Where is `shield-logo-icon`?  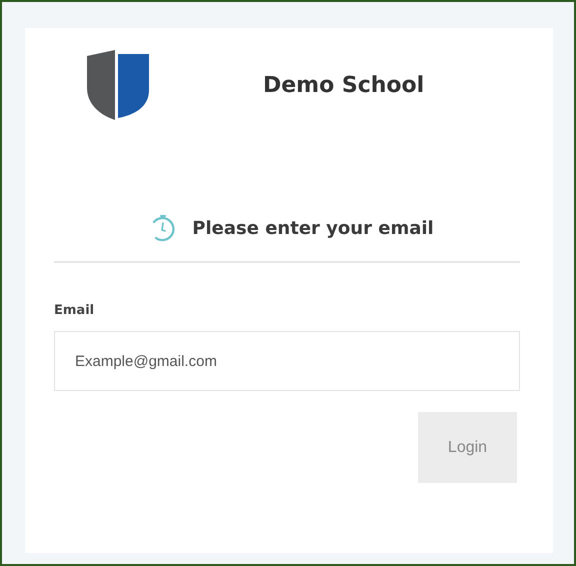
shield-logo-icon is located at coordinates (118, 85).